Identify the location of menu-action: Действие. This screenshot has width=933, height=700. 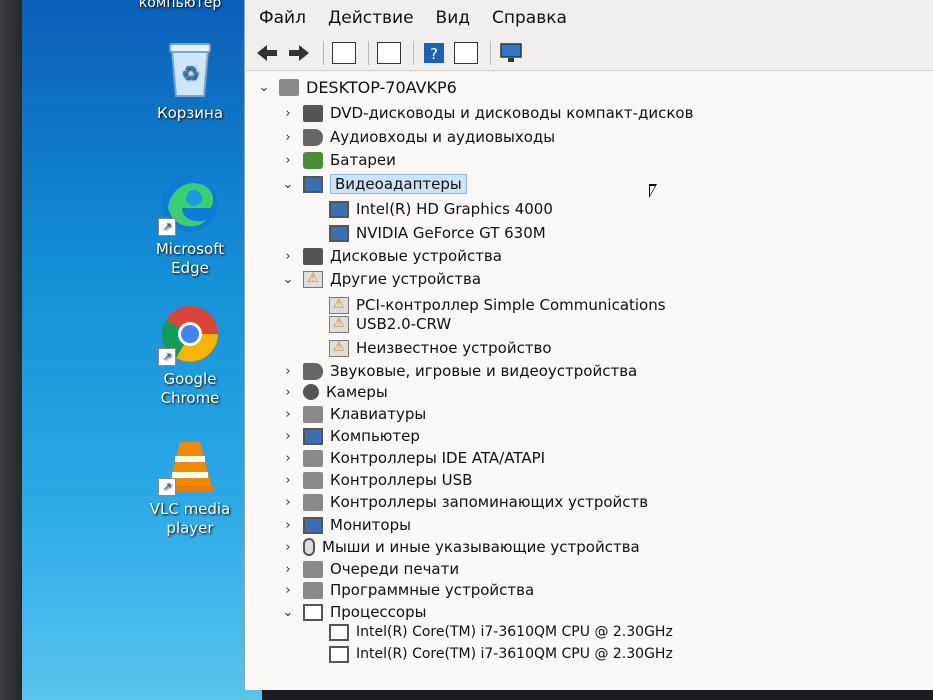
(371, 18).